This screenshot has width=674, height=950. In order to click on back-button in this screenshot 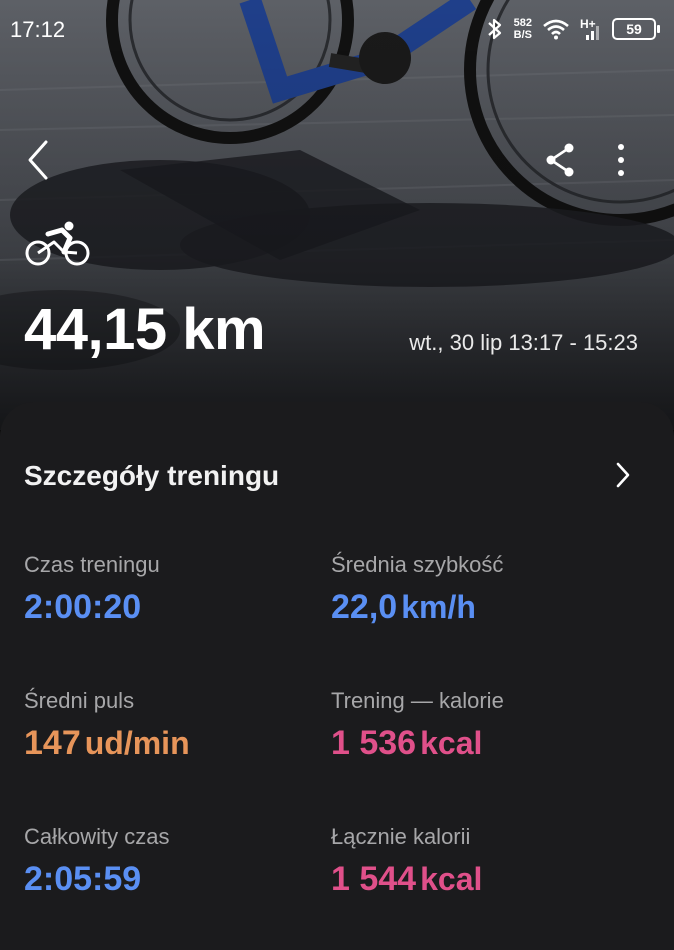, I will do `click(40, 160)`.